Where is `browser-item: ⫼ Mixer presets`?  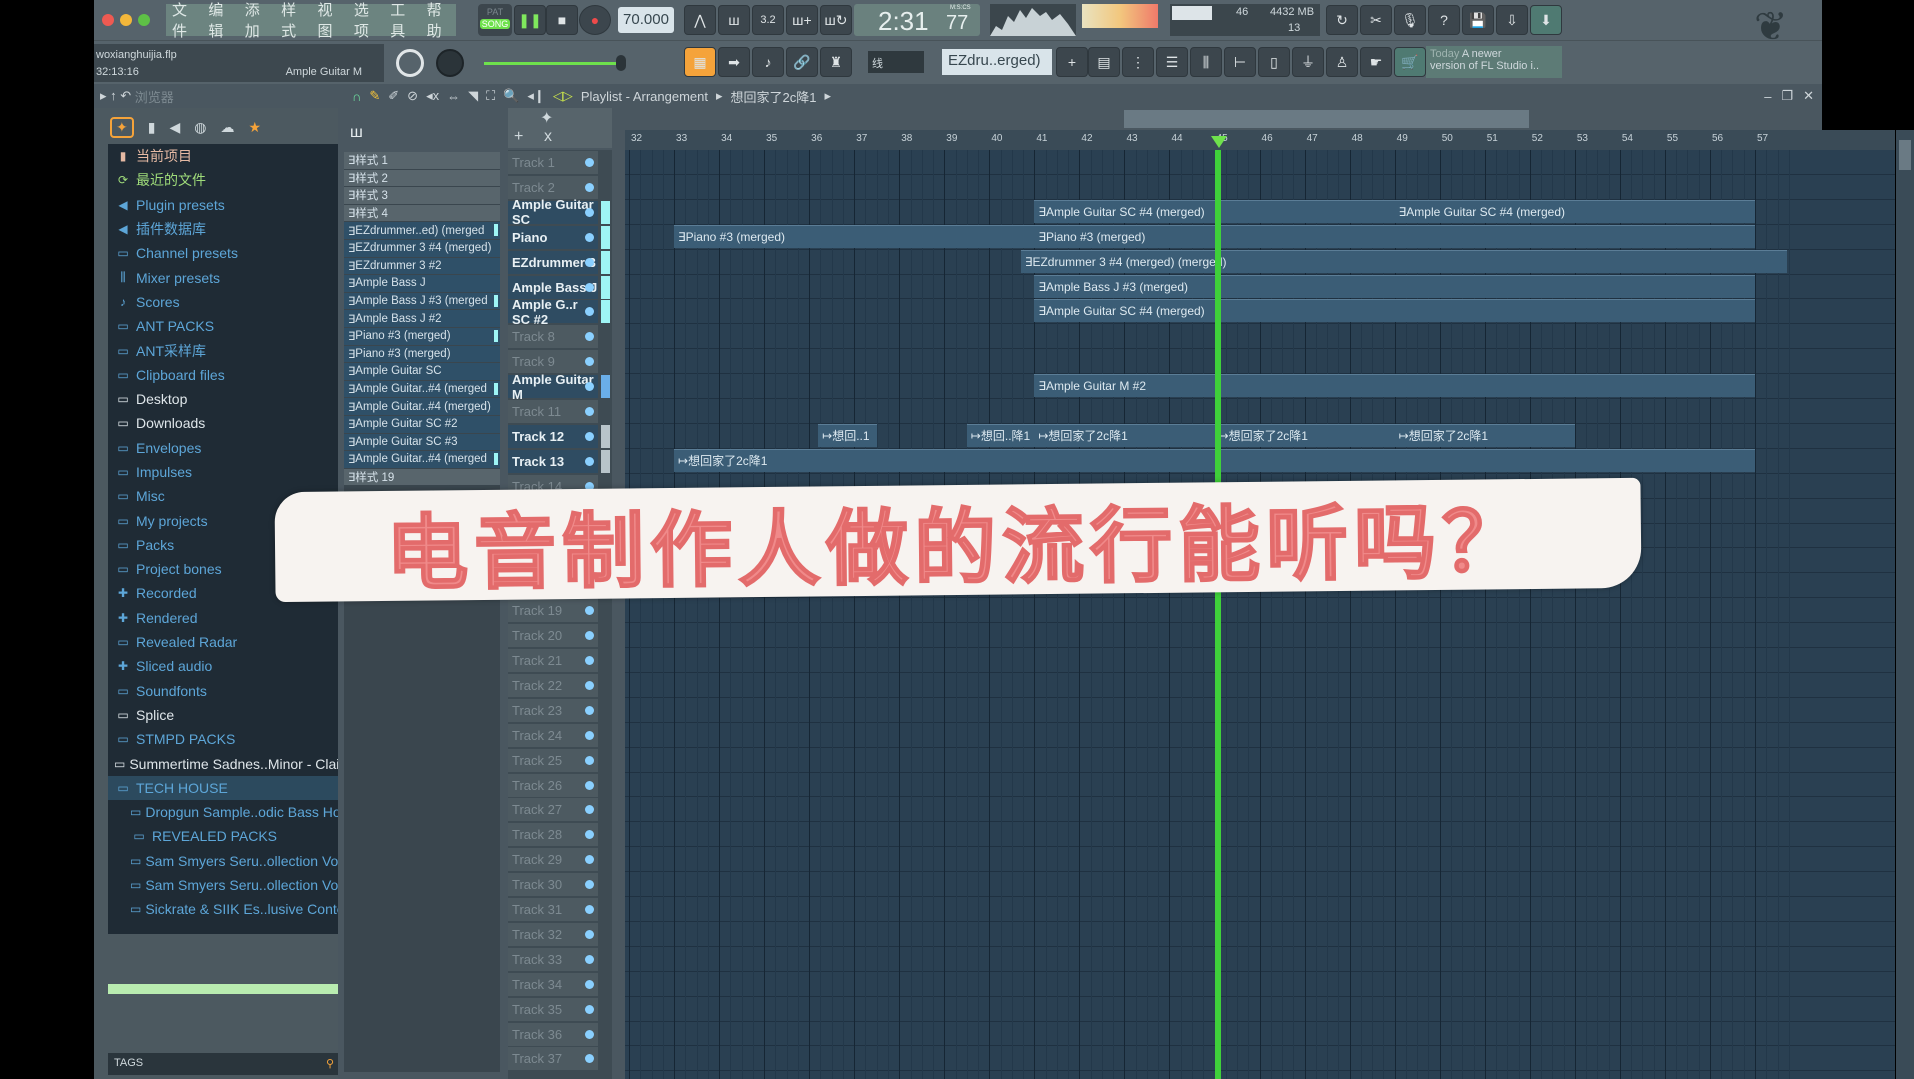 browser-item: ⫼ Mixer presets is located at coordinates (223, 277).